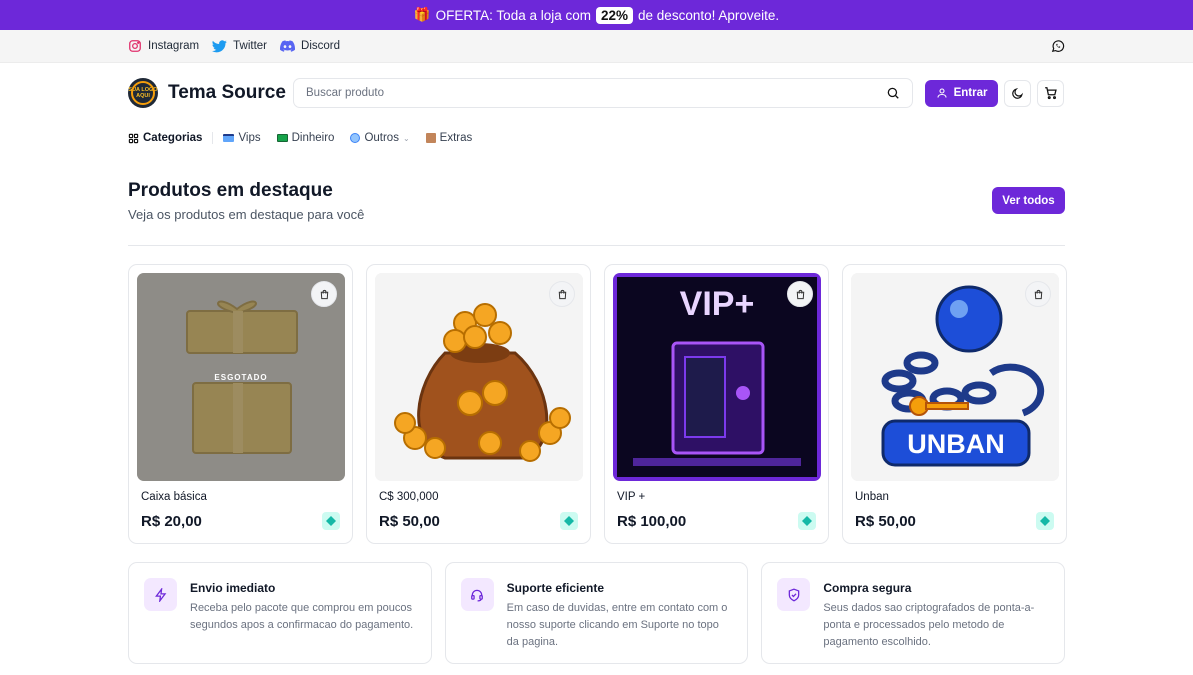 Image resolution: width=1193 pixels, height=675 pixels. What do you see at coordinates (652, 521) in the screenshot?
I see `product-price: R$ 100,00` at bounding box center [652, 521].